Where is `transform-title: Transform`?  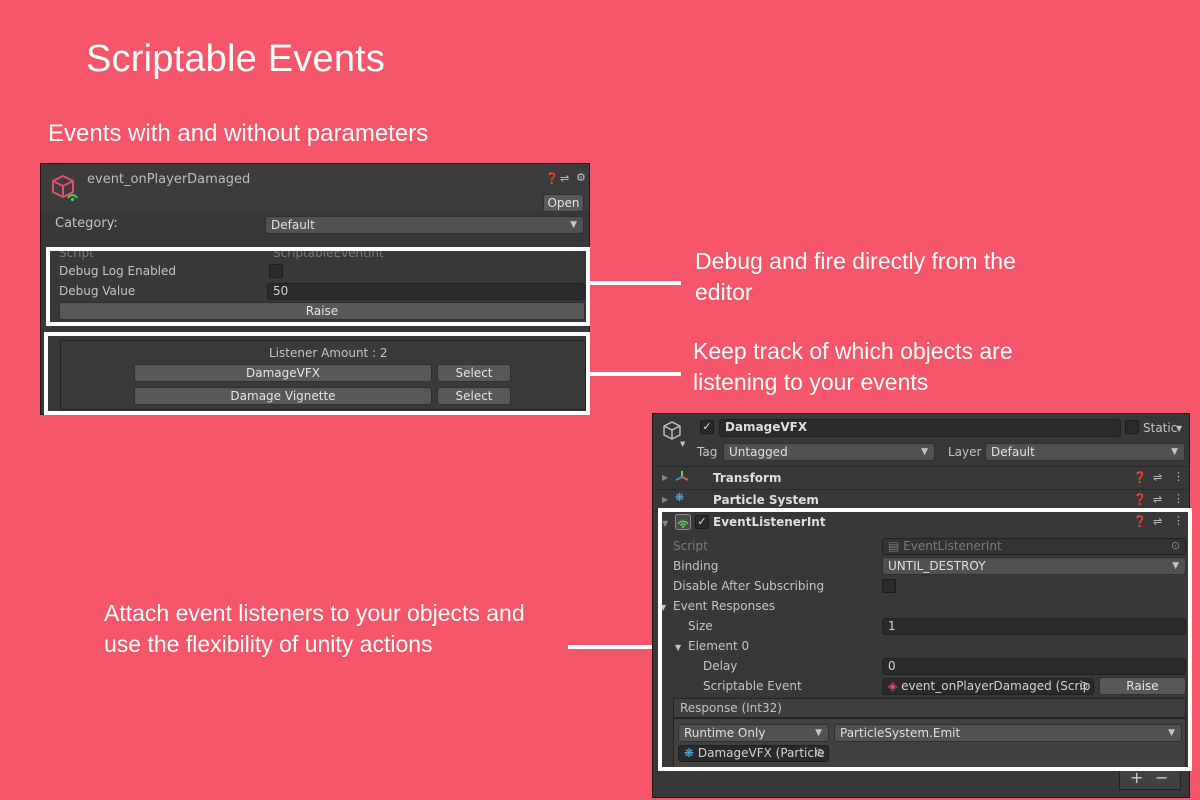
transform-title: Transform is located at coordinates (747, 478).